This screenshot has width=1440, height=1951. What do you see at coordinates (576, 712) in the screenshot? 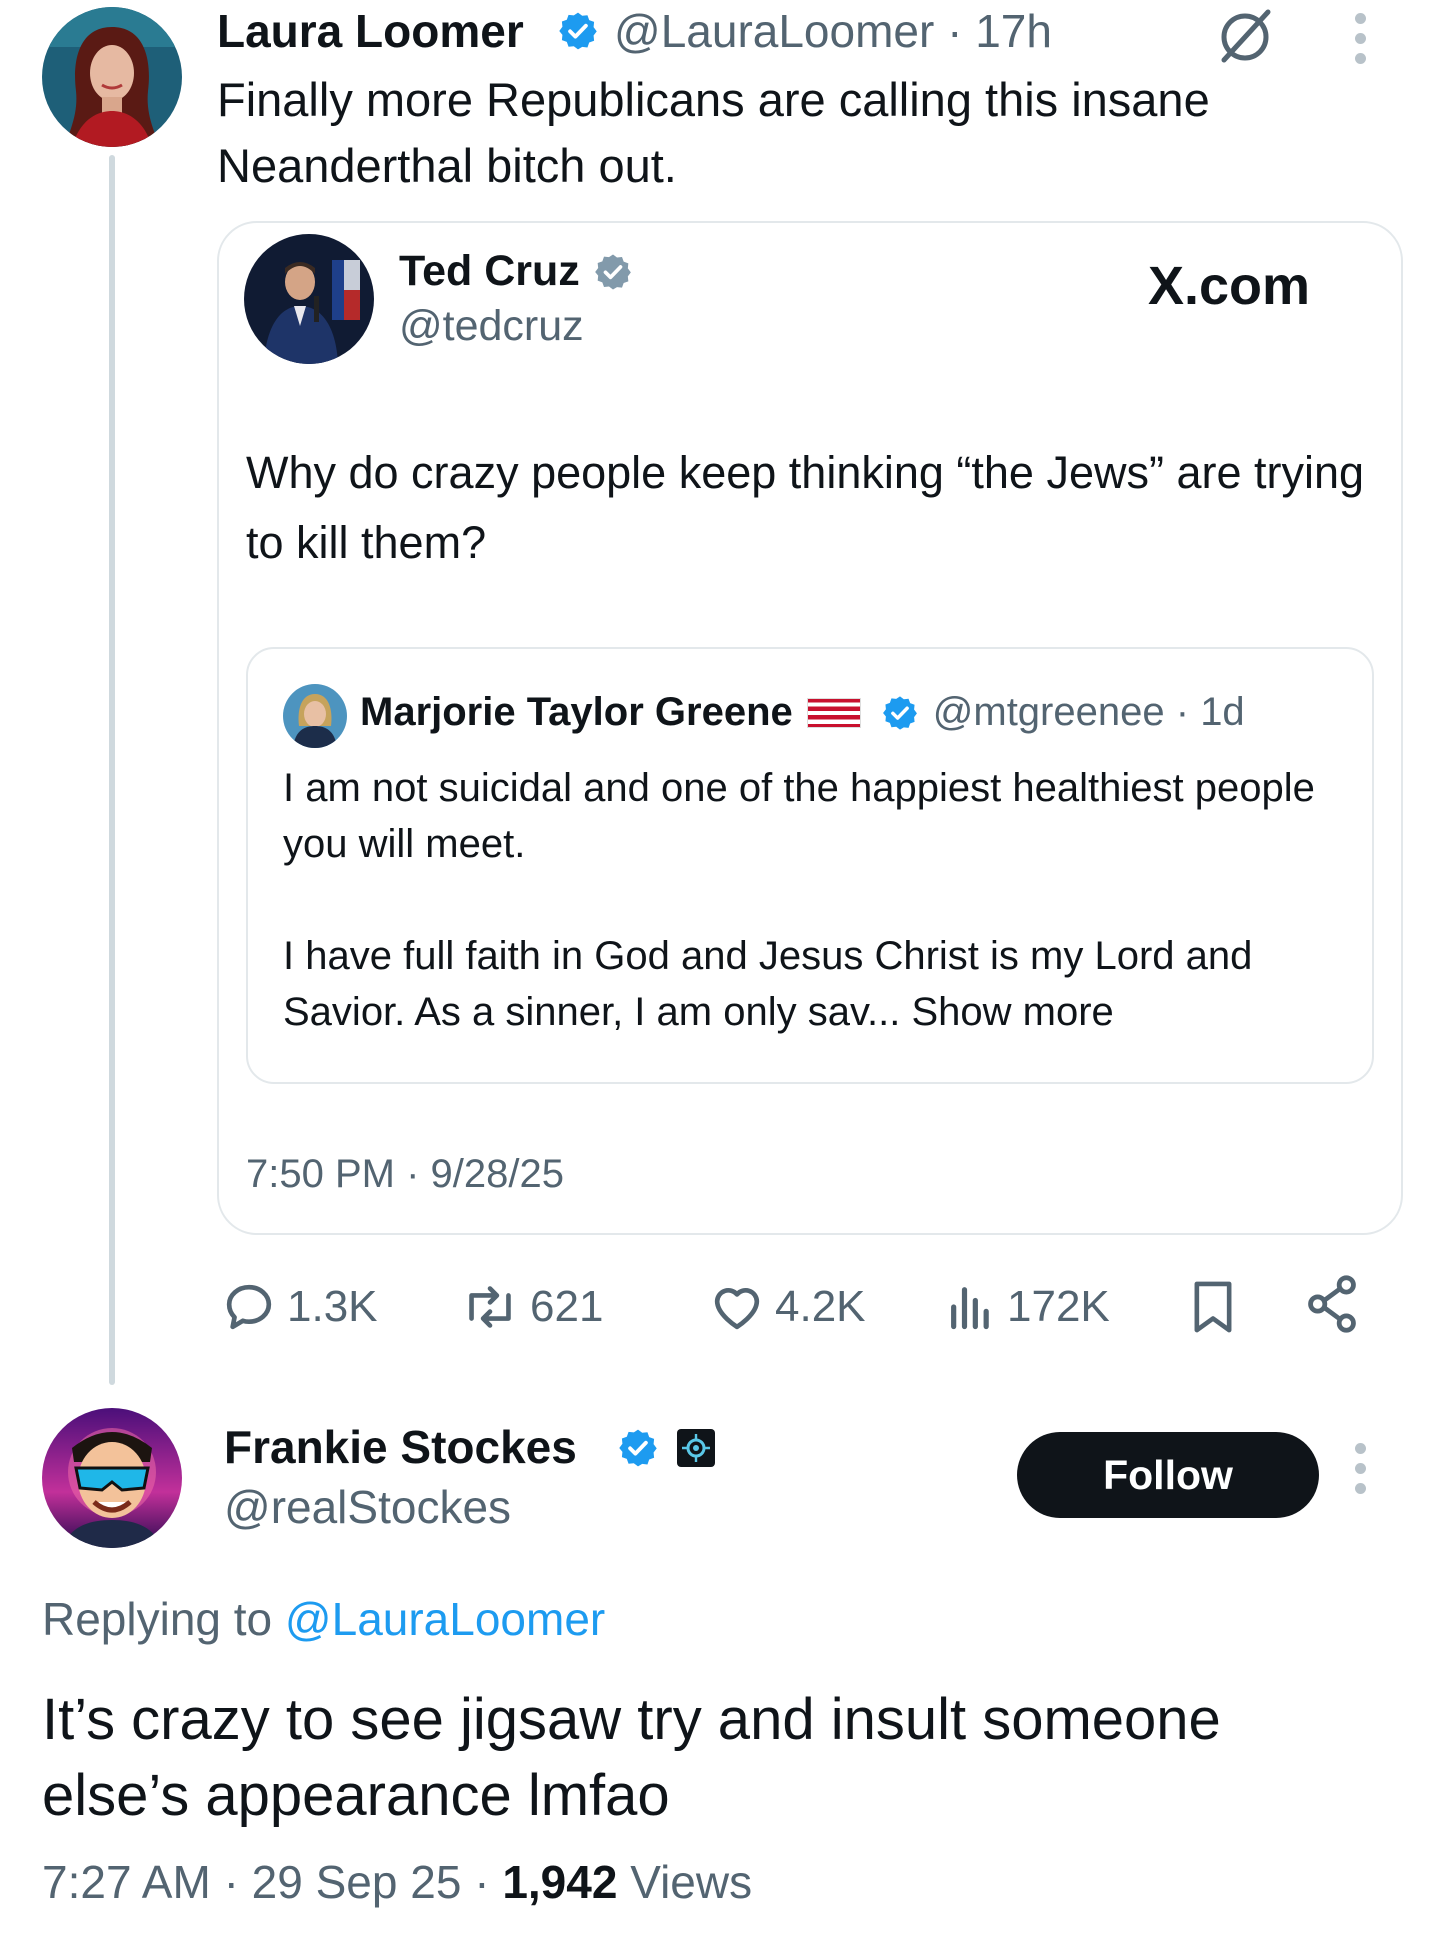
I see `inner-author-name: Marjorie Taylor Greene` at bounding box center [576, 712].